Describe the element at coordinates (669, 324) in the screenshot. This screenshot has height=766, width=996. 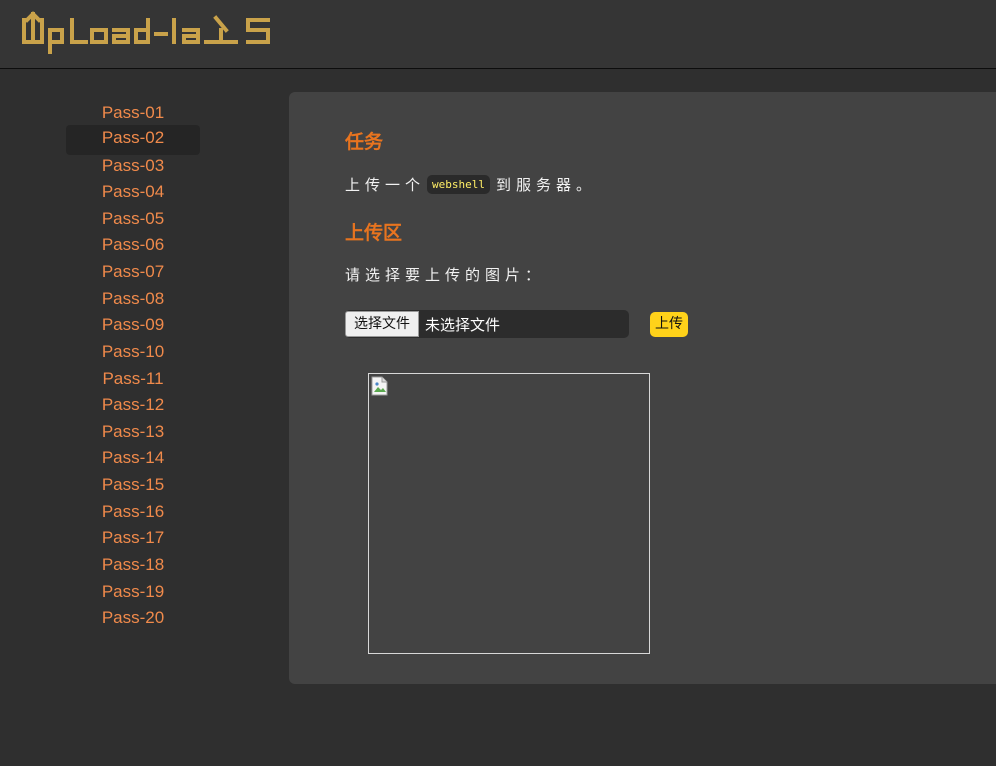
I see `upload-button: 上传` at that location.